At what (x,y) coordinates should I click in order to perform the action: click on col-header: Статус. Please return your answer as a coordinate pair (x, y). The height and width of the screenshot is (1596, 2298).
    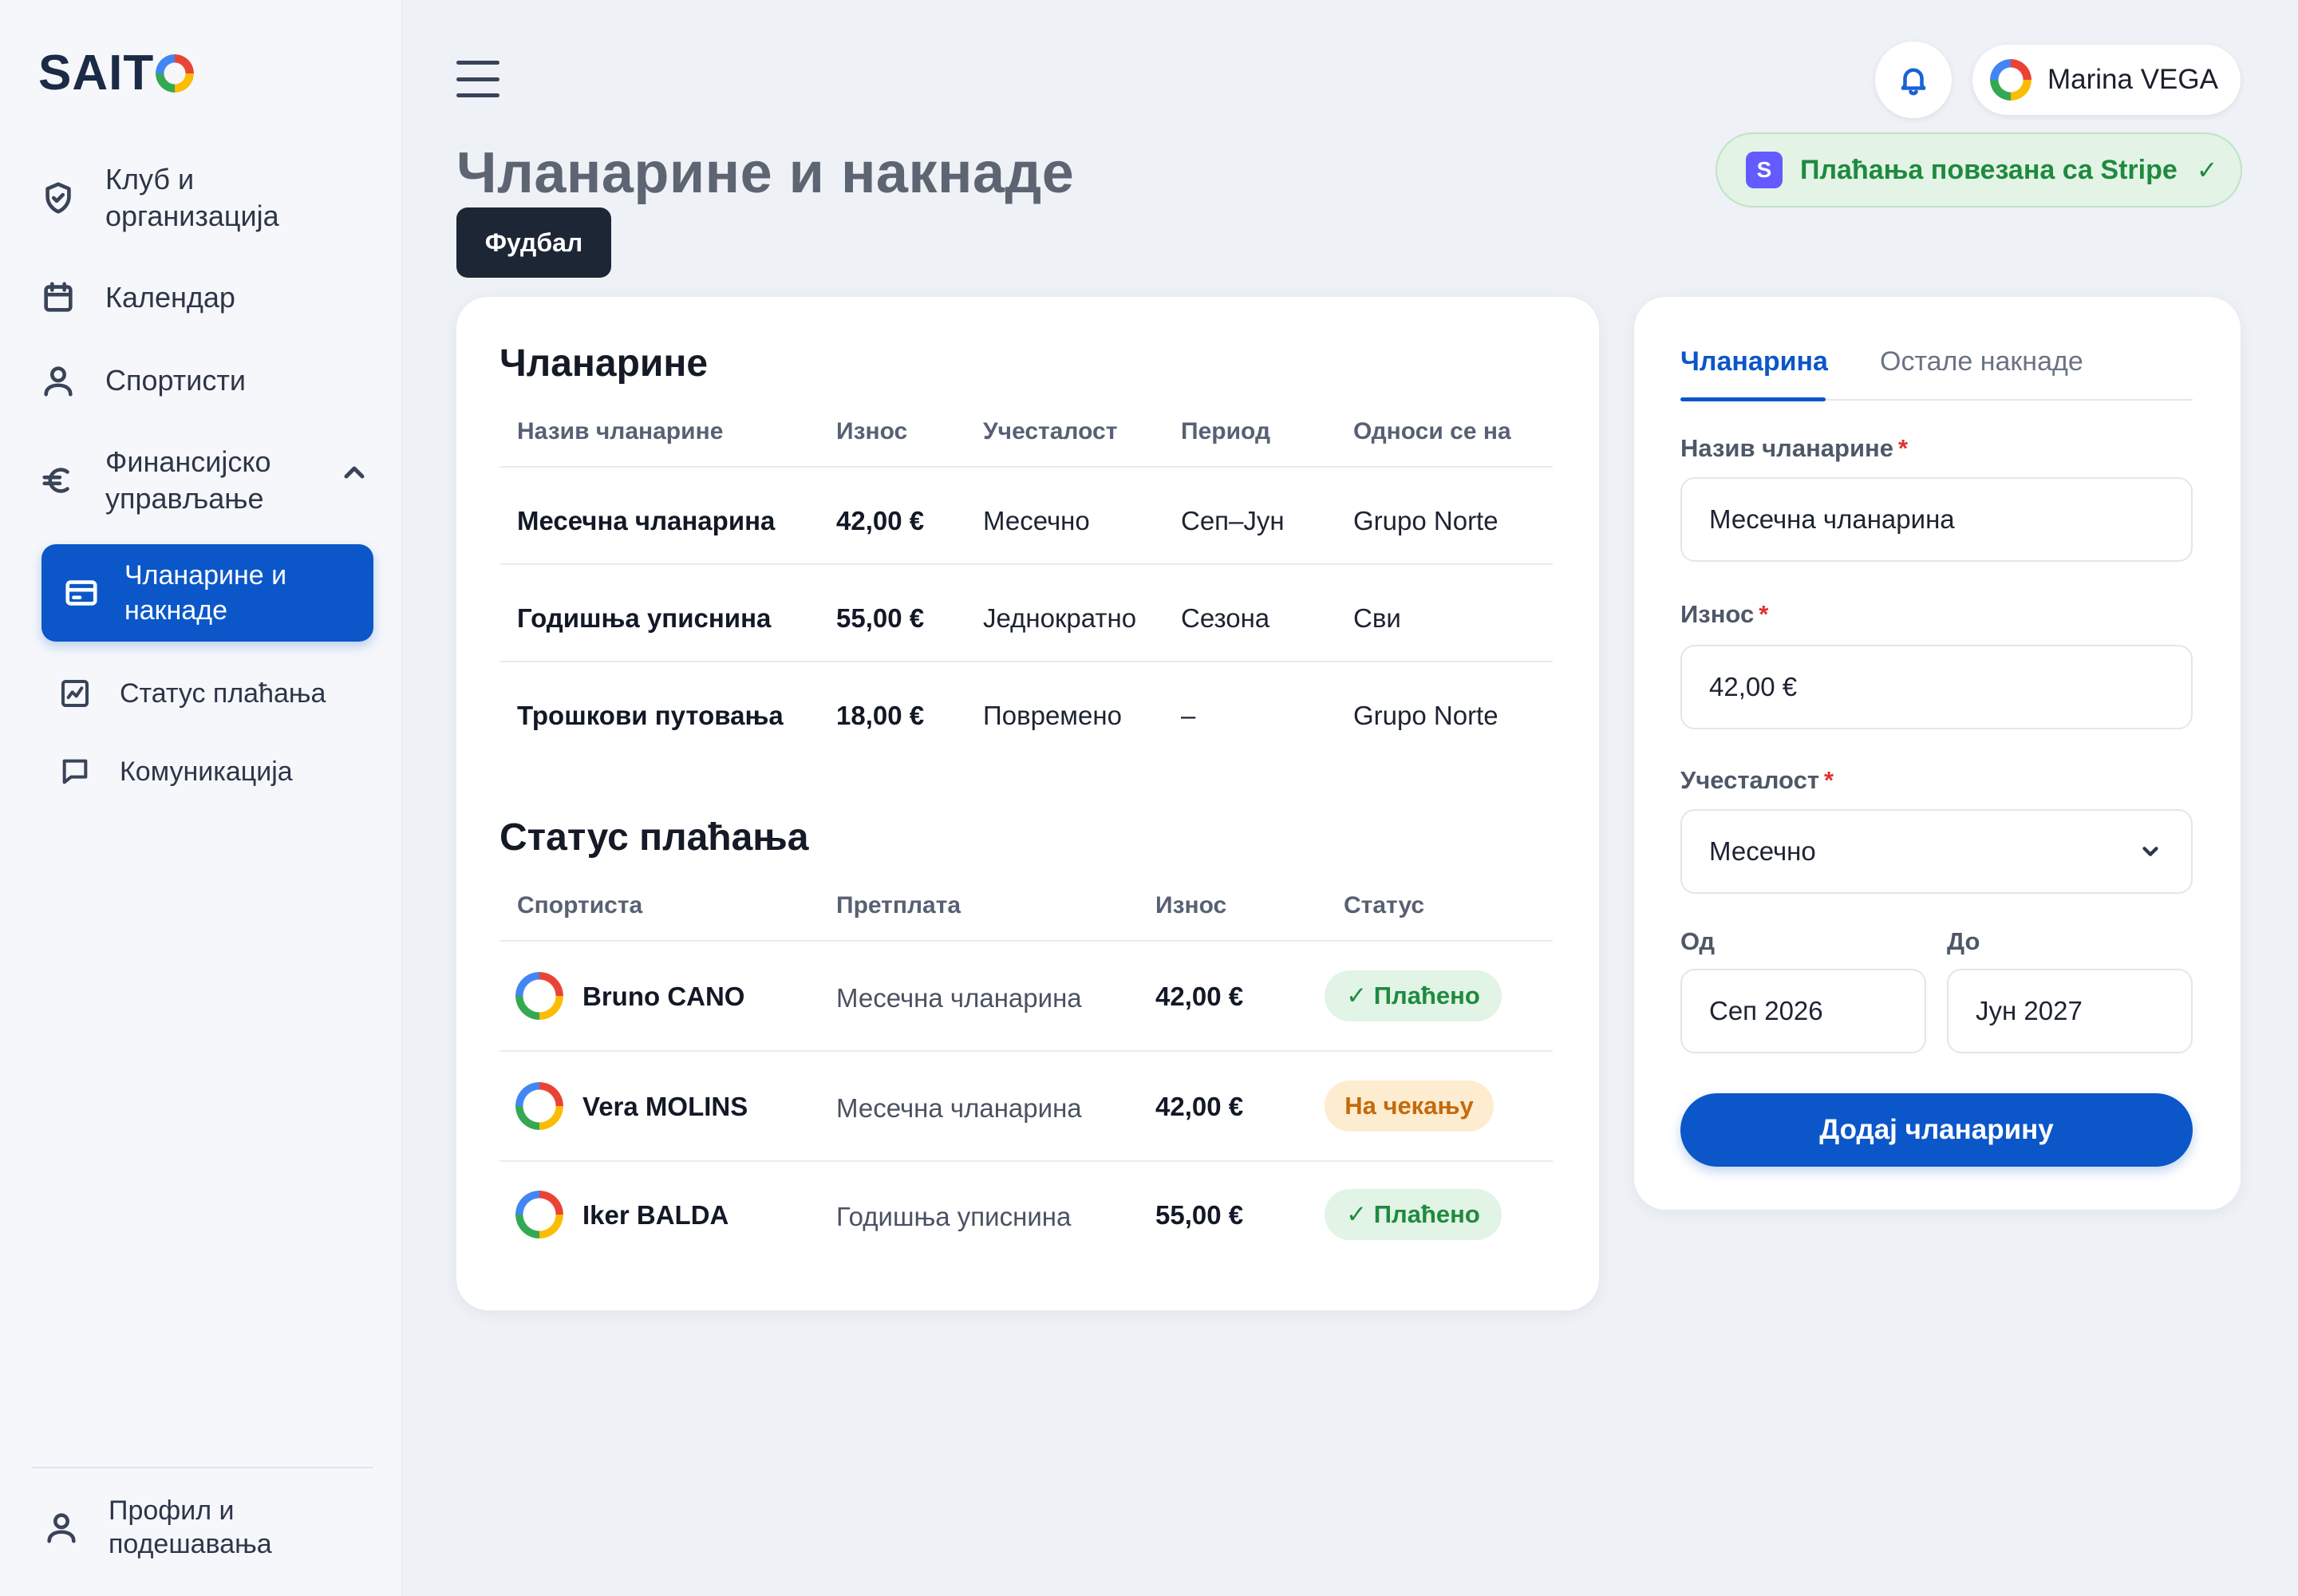
    Looking at the image, I should click on (1385, 905).